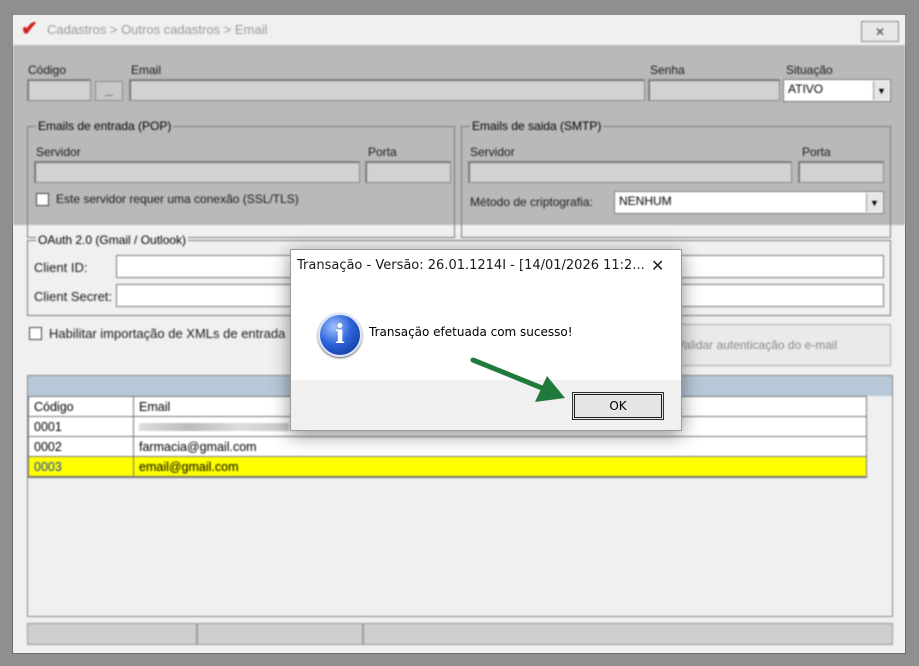  I want to click on row-email: farmacia@gmail.com, so click(198, 446).